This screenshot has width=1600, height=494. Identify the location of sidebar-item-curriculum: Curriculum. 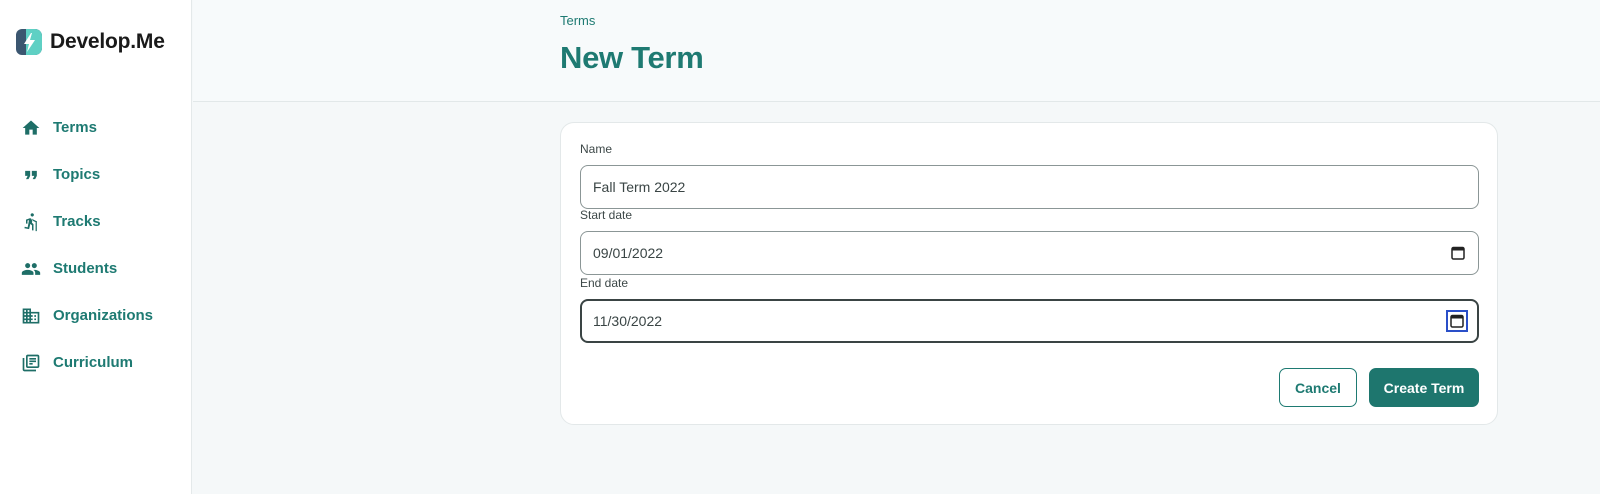
(95, 362).